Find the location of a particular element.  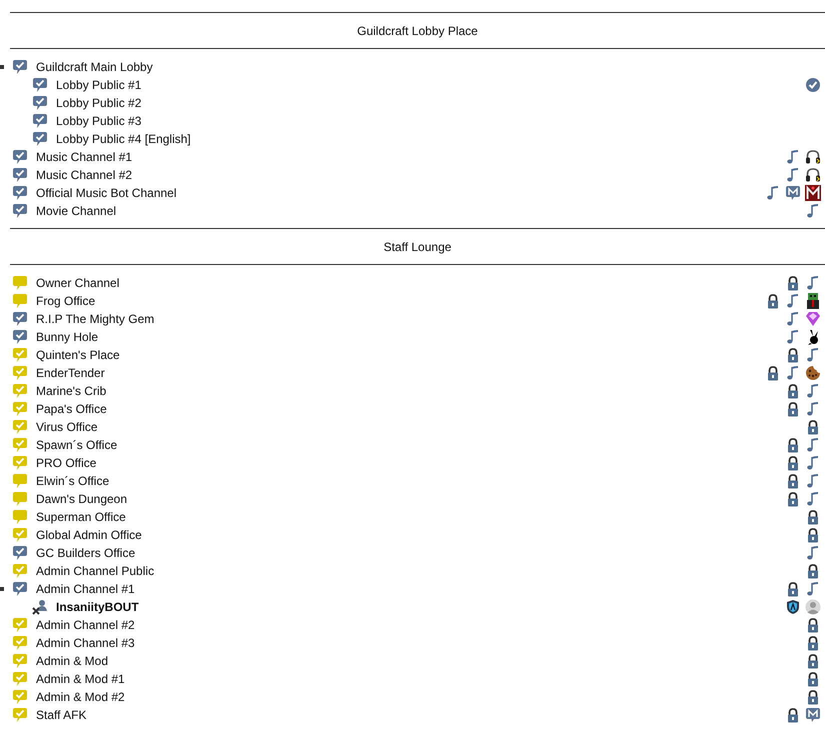

channel-name: Music Channel #1 is located at coordinates (84, 157).